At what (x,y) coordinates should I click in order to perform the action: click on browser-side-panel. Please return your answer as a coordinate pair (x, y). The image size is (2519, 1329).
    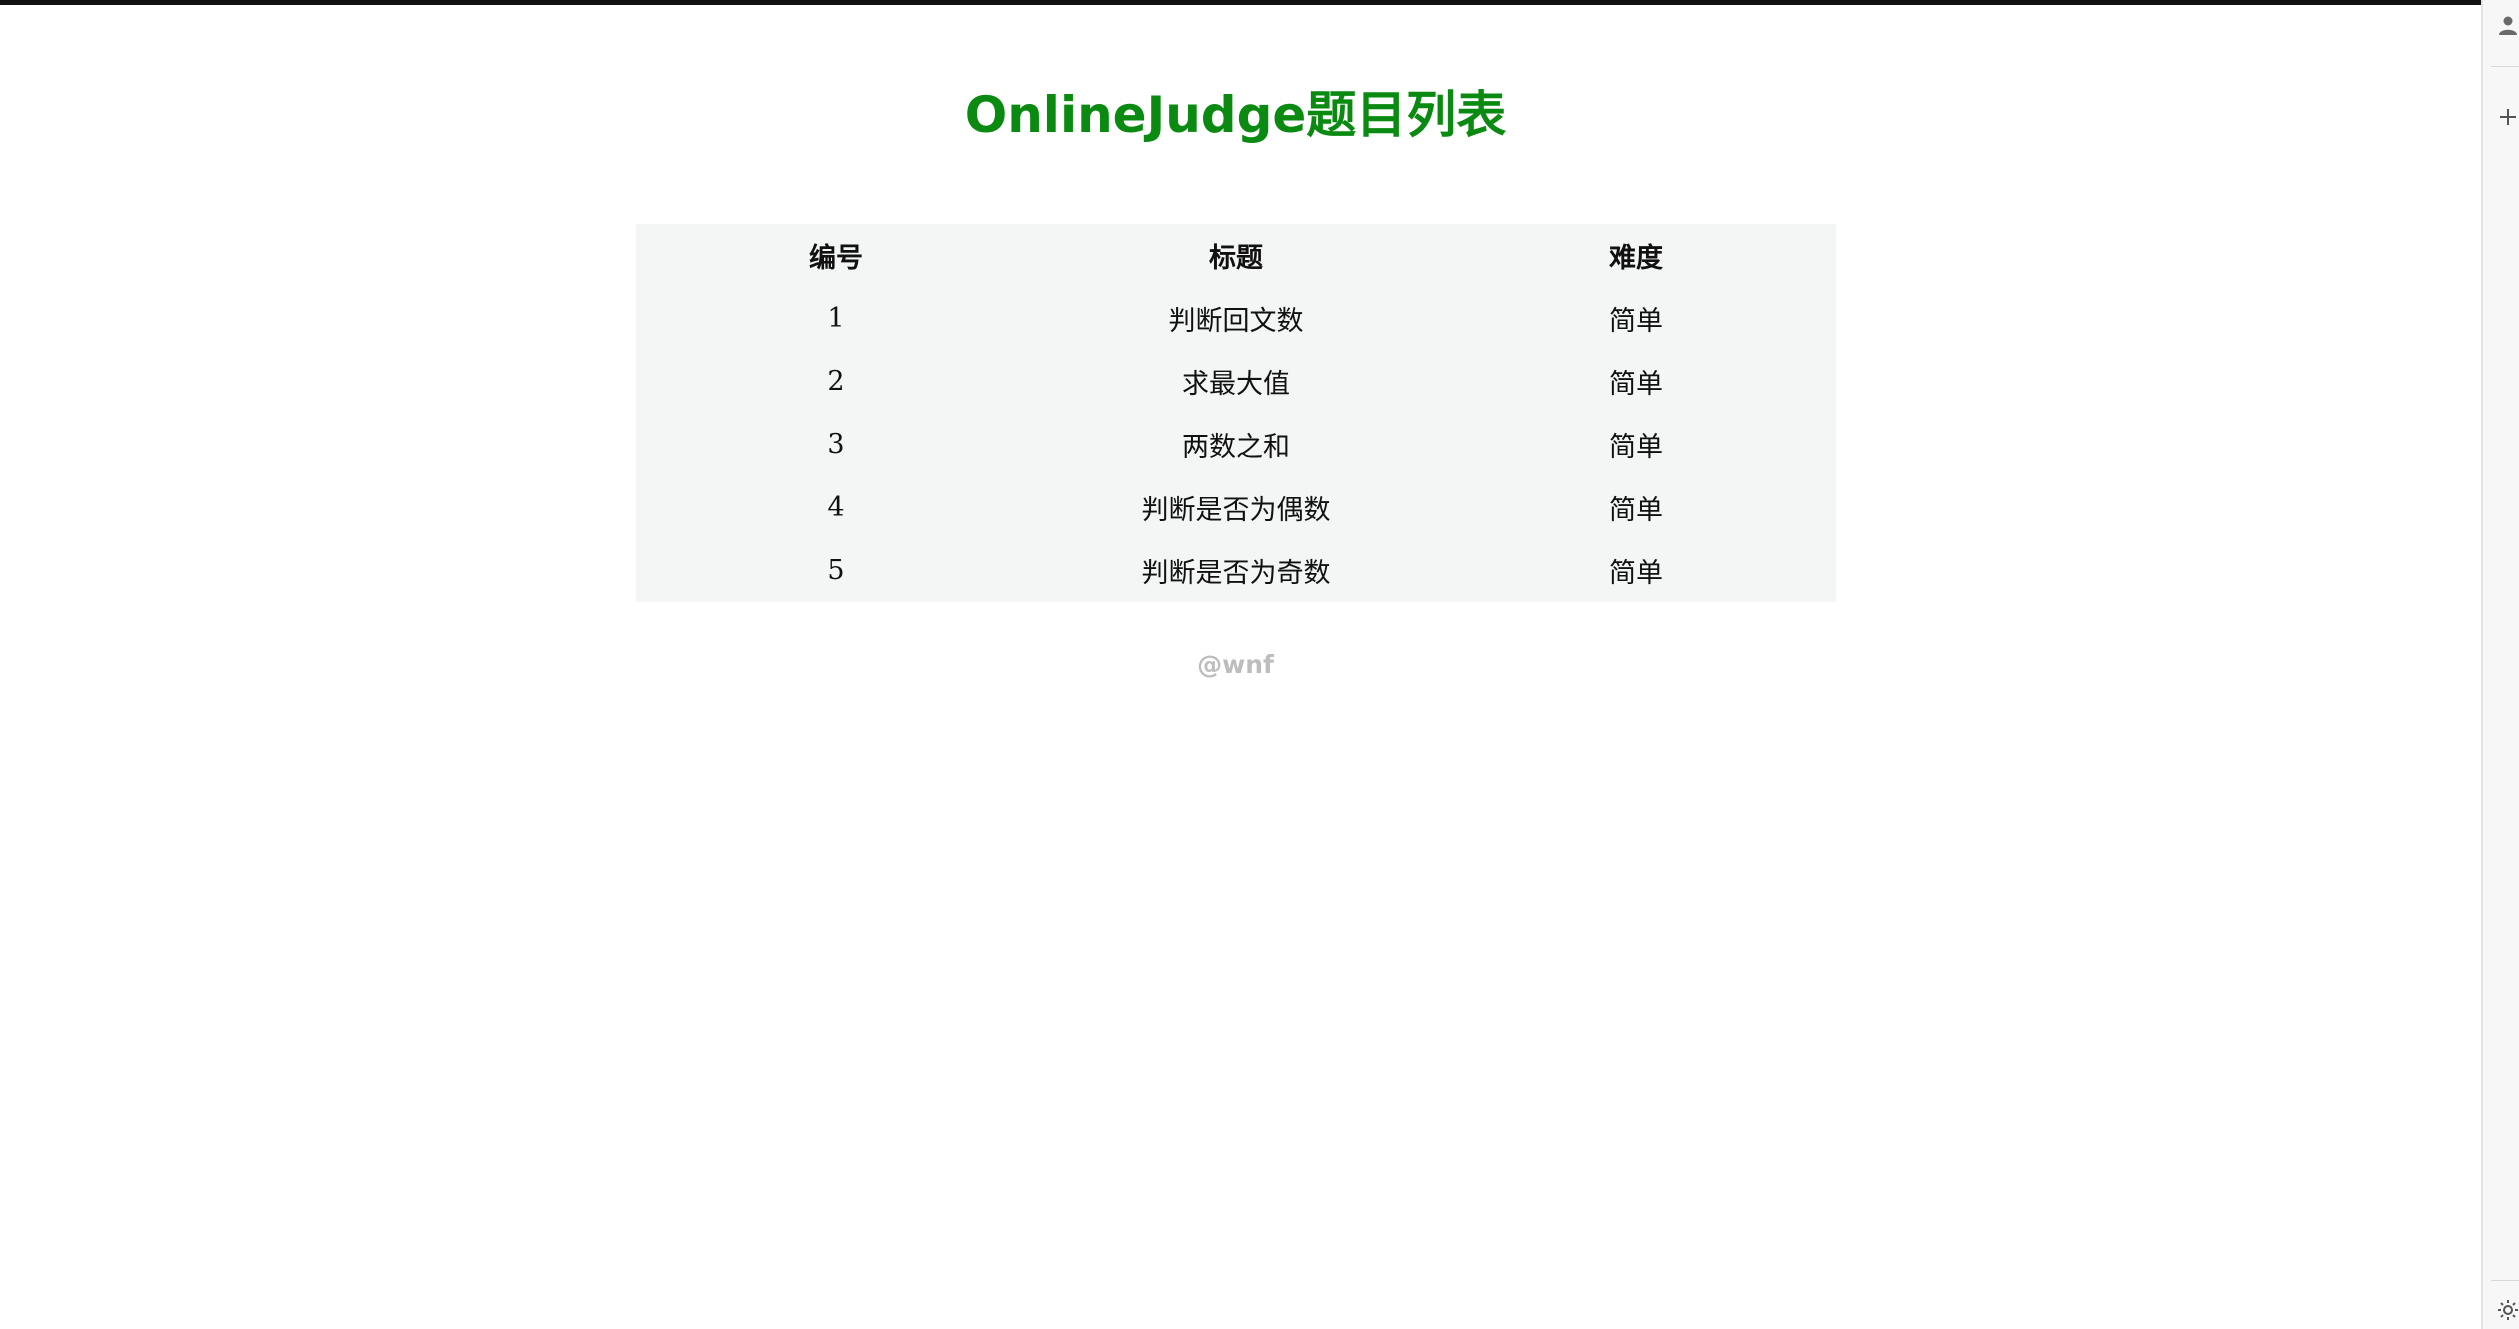
    Looking at the image, I should click on (2500, 664).